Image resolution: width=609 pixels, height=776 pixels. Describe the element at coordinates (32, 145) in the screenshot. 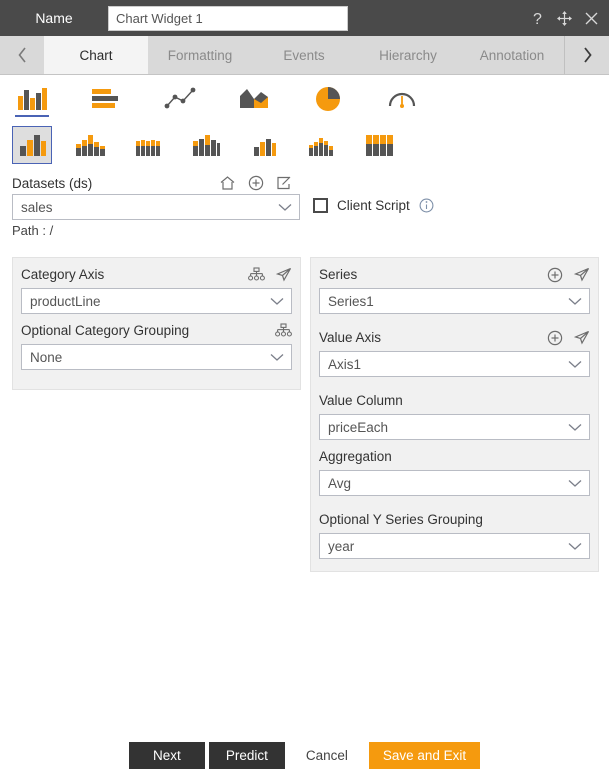

I see `clustered-column-icon` at that location.